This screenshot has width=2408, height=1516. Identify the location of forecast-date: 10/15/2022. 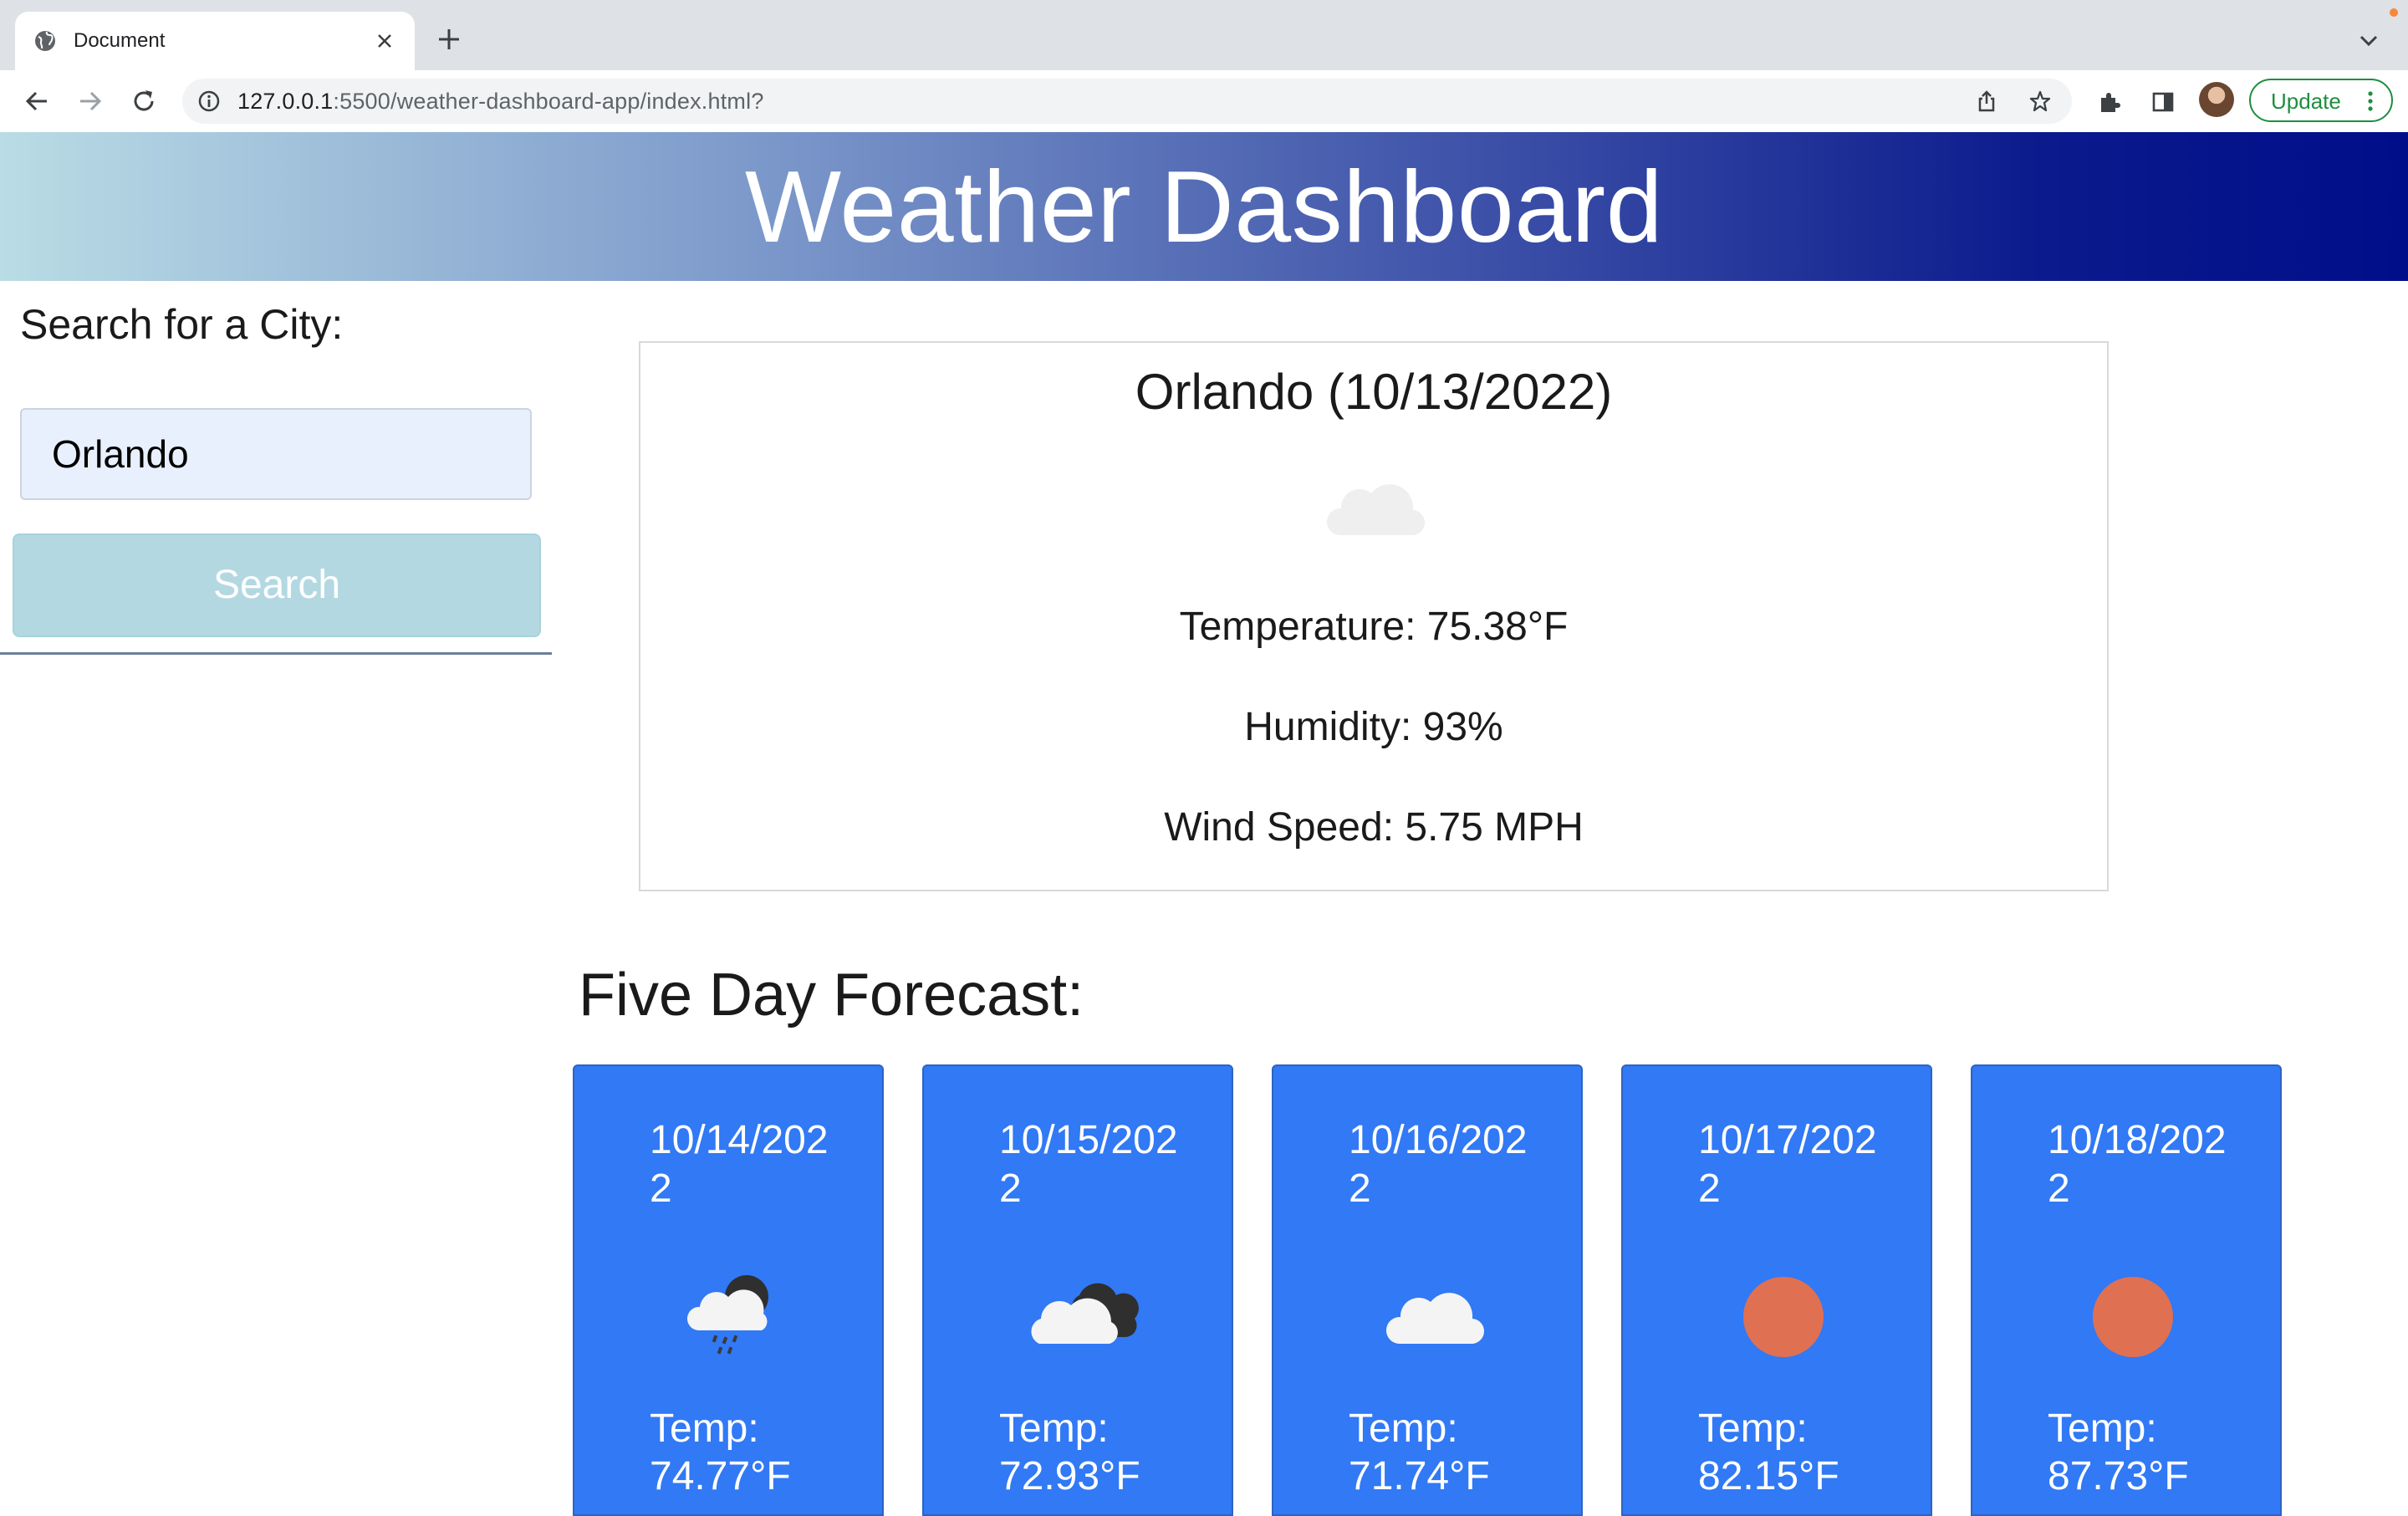
(1088, 1164).